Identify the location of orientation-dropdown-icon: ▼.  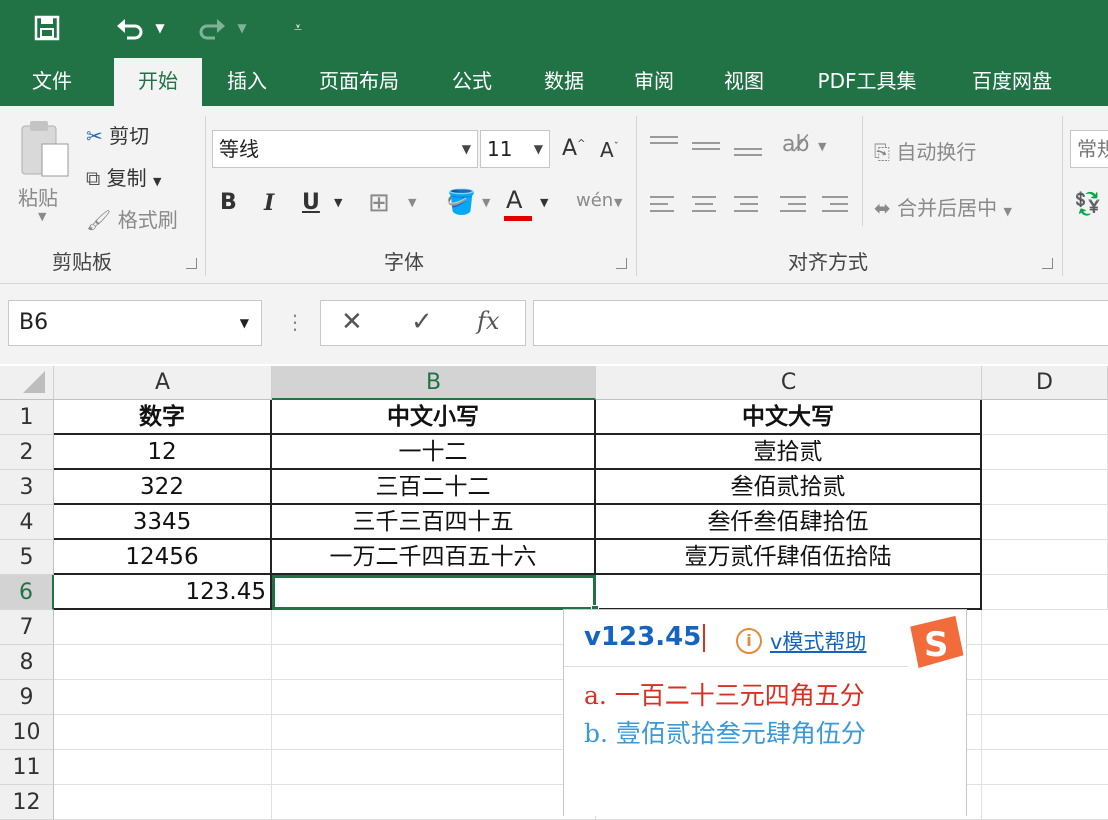
(822, 146).